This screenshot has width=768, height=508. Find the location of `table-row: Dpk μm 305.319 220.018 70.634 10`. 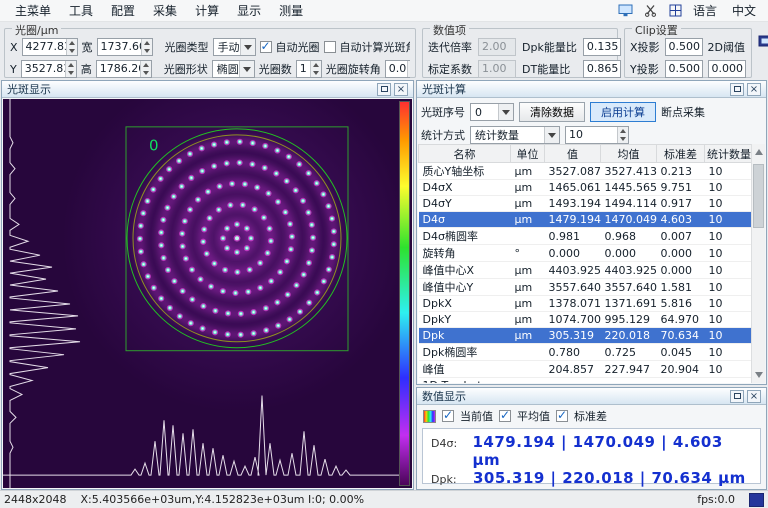

table-row: Dpk μm 305.319 220.018 70.634 10 is located at coordinates (585, 335).